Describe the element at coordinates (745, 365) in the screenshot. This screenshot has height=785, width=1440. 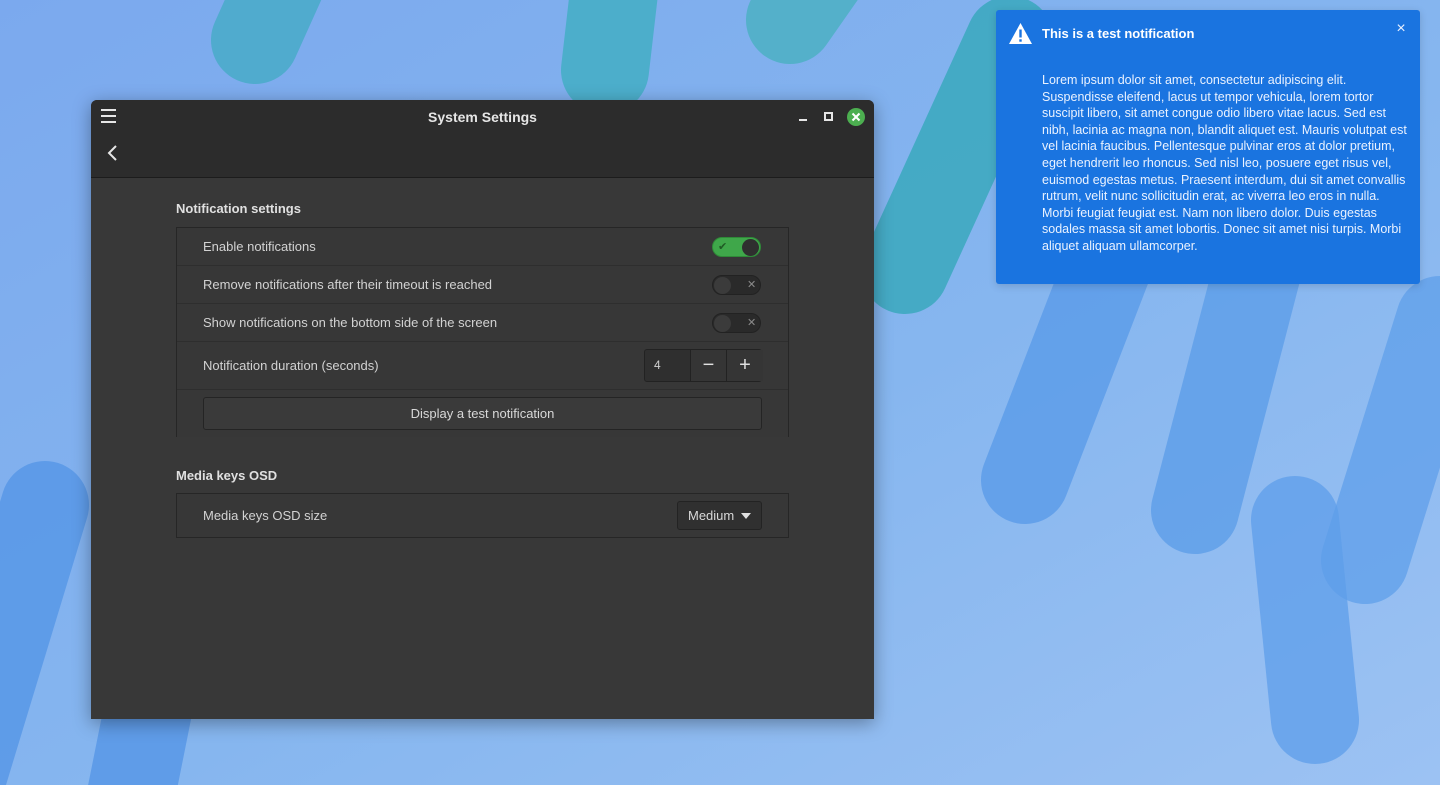
I see `increment-button: +` at that location.